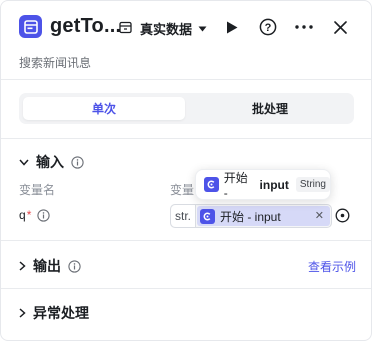 The image size is (372, 341). I want to click on column-var-name: 变量名, so click(37, 190).